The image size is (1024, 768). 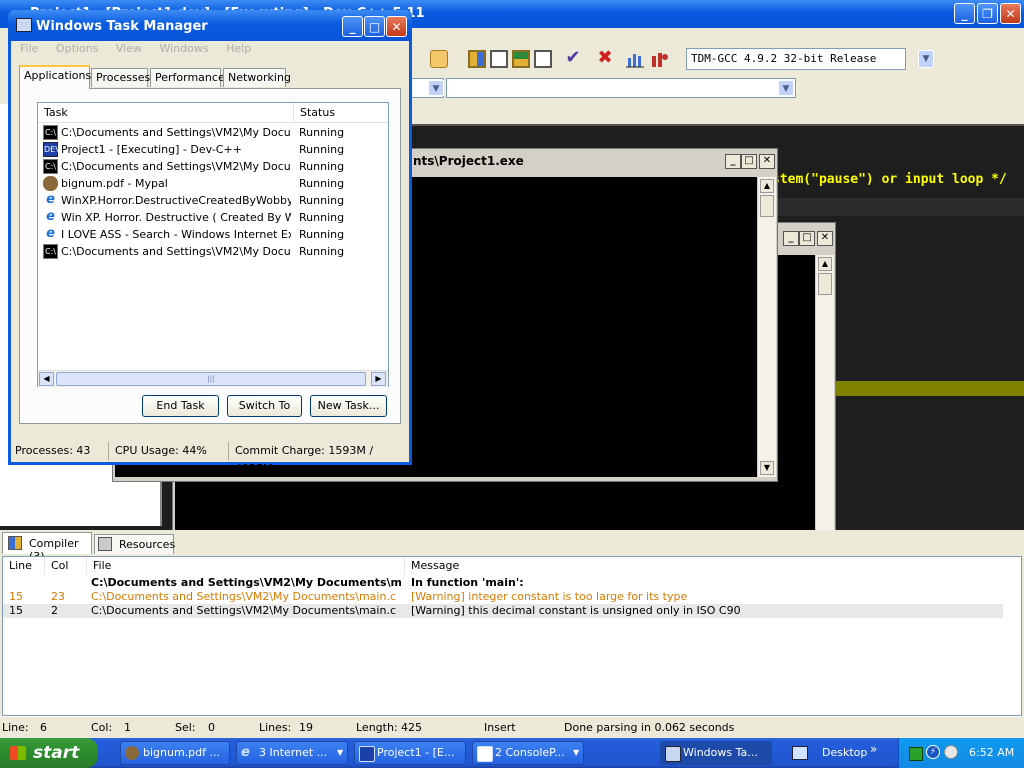 I want to click on speaker-icon, so click(x=951, y=752).